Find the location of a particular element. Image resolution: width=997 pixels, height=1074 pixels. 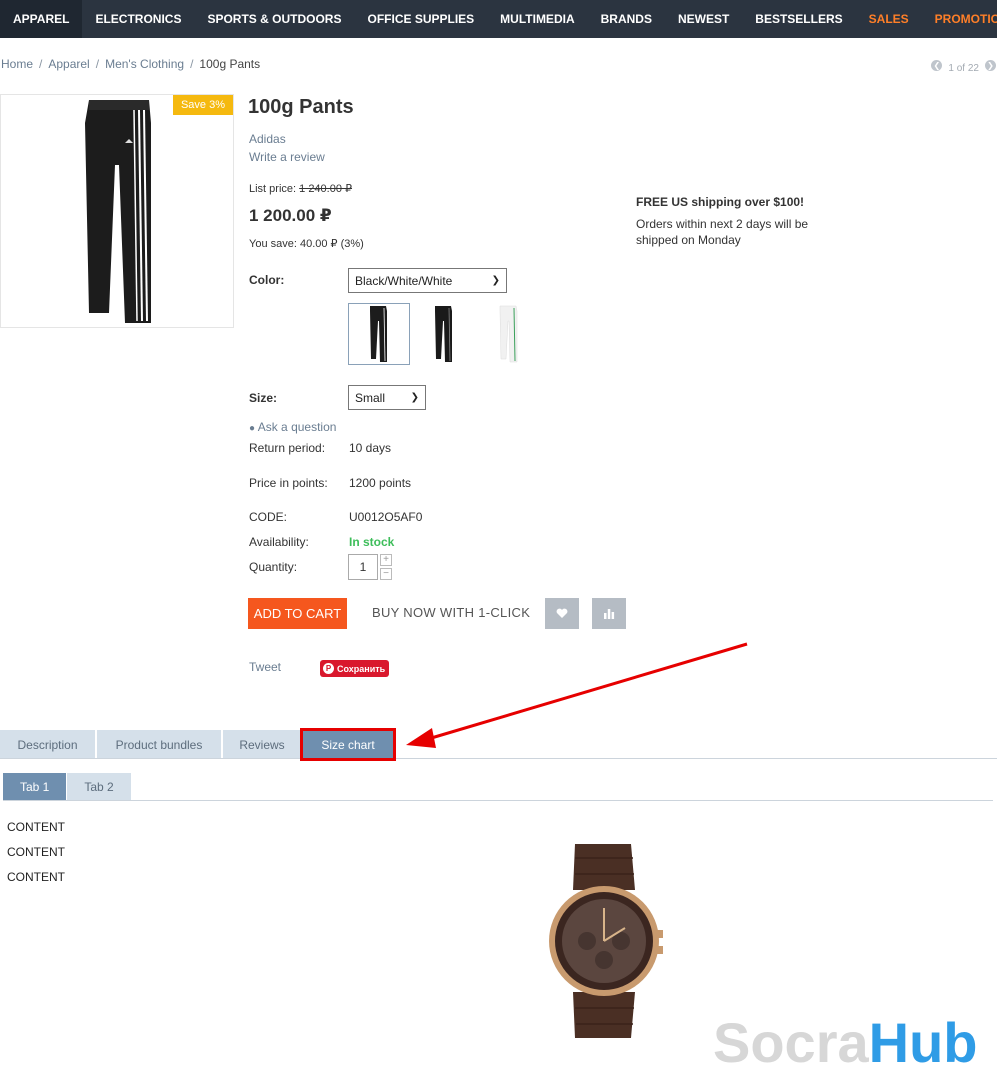

nav-item-electronics: ELECTRONICS is located at coordinates (138, 19).